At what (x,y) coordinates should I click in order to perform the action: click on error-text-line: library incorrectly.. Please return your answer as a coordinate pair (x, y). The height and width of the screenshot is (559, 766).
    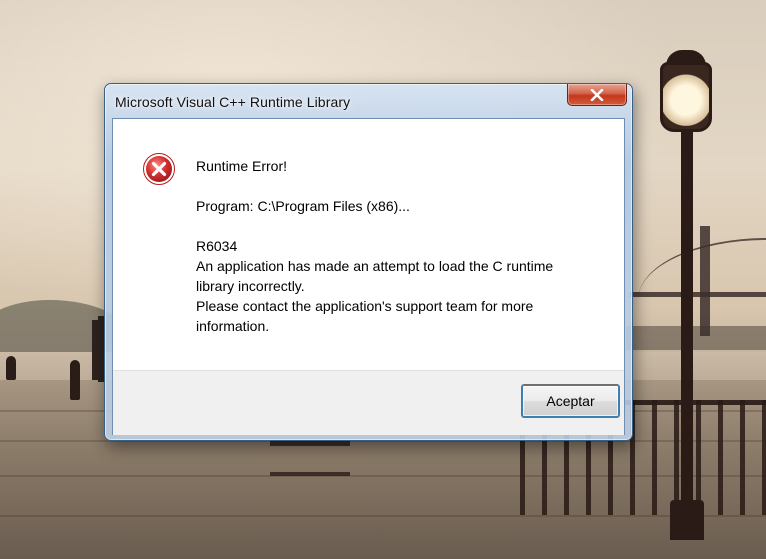
    Looking at the image, I should click on (250, 286).